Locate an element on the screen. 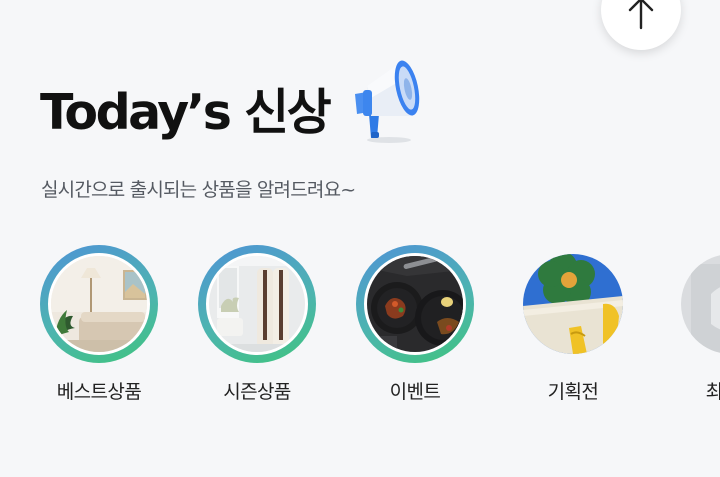  category-label: 이벤트 is located at coordinates (415, 392).